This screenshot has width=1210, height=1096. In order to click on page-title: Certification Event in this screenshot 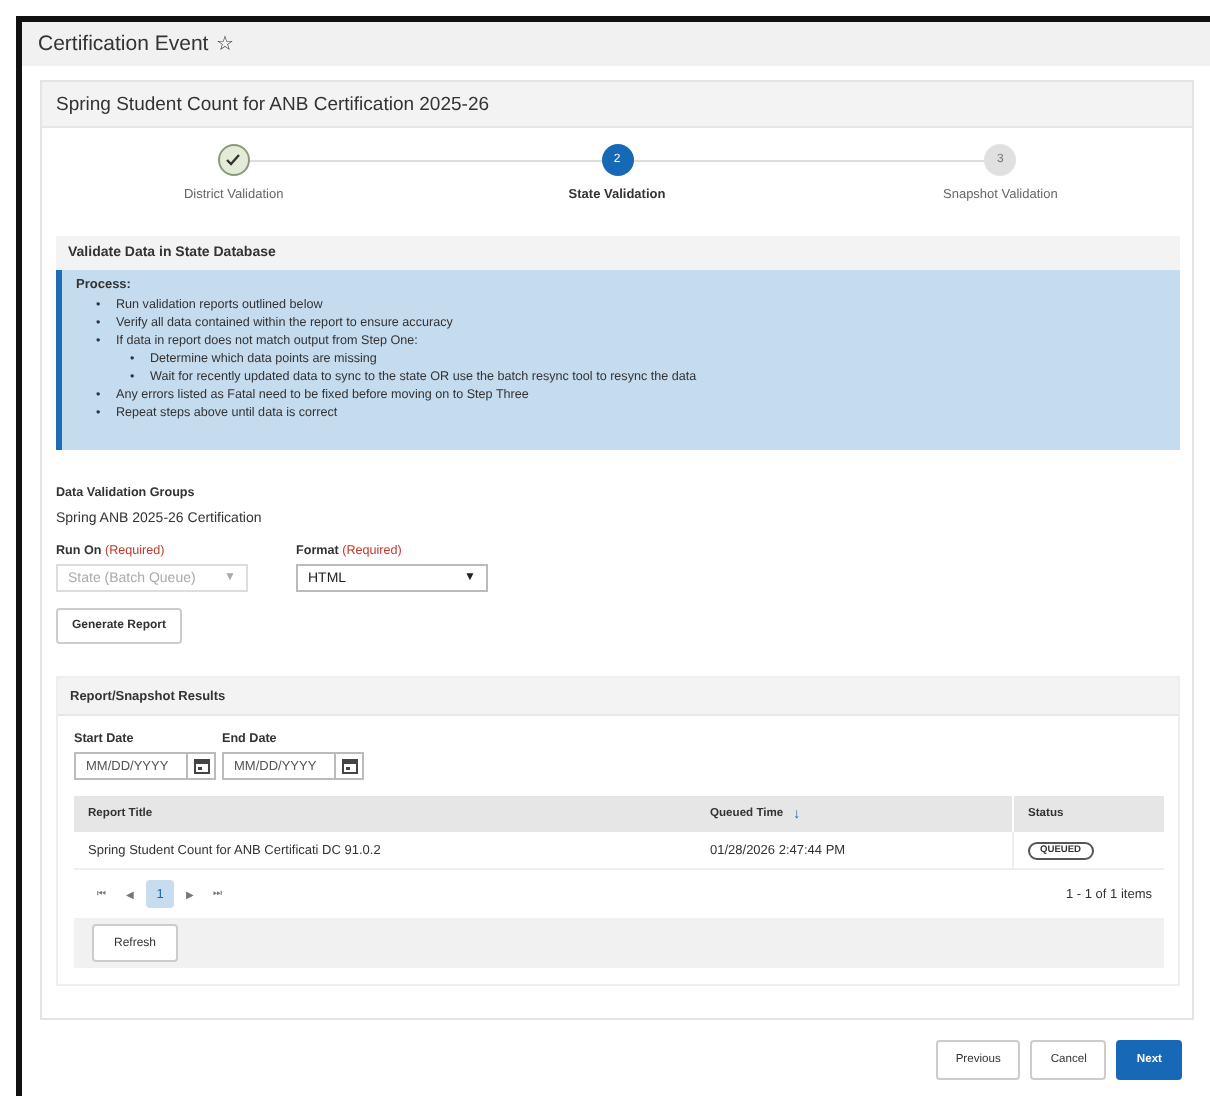, I will do `click(123, 44)`.